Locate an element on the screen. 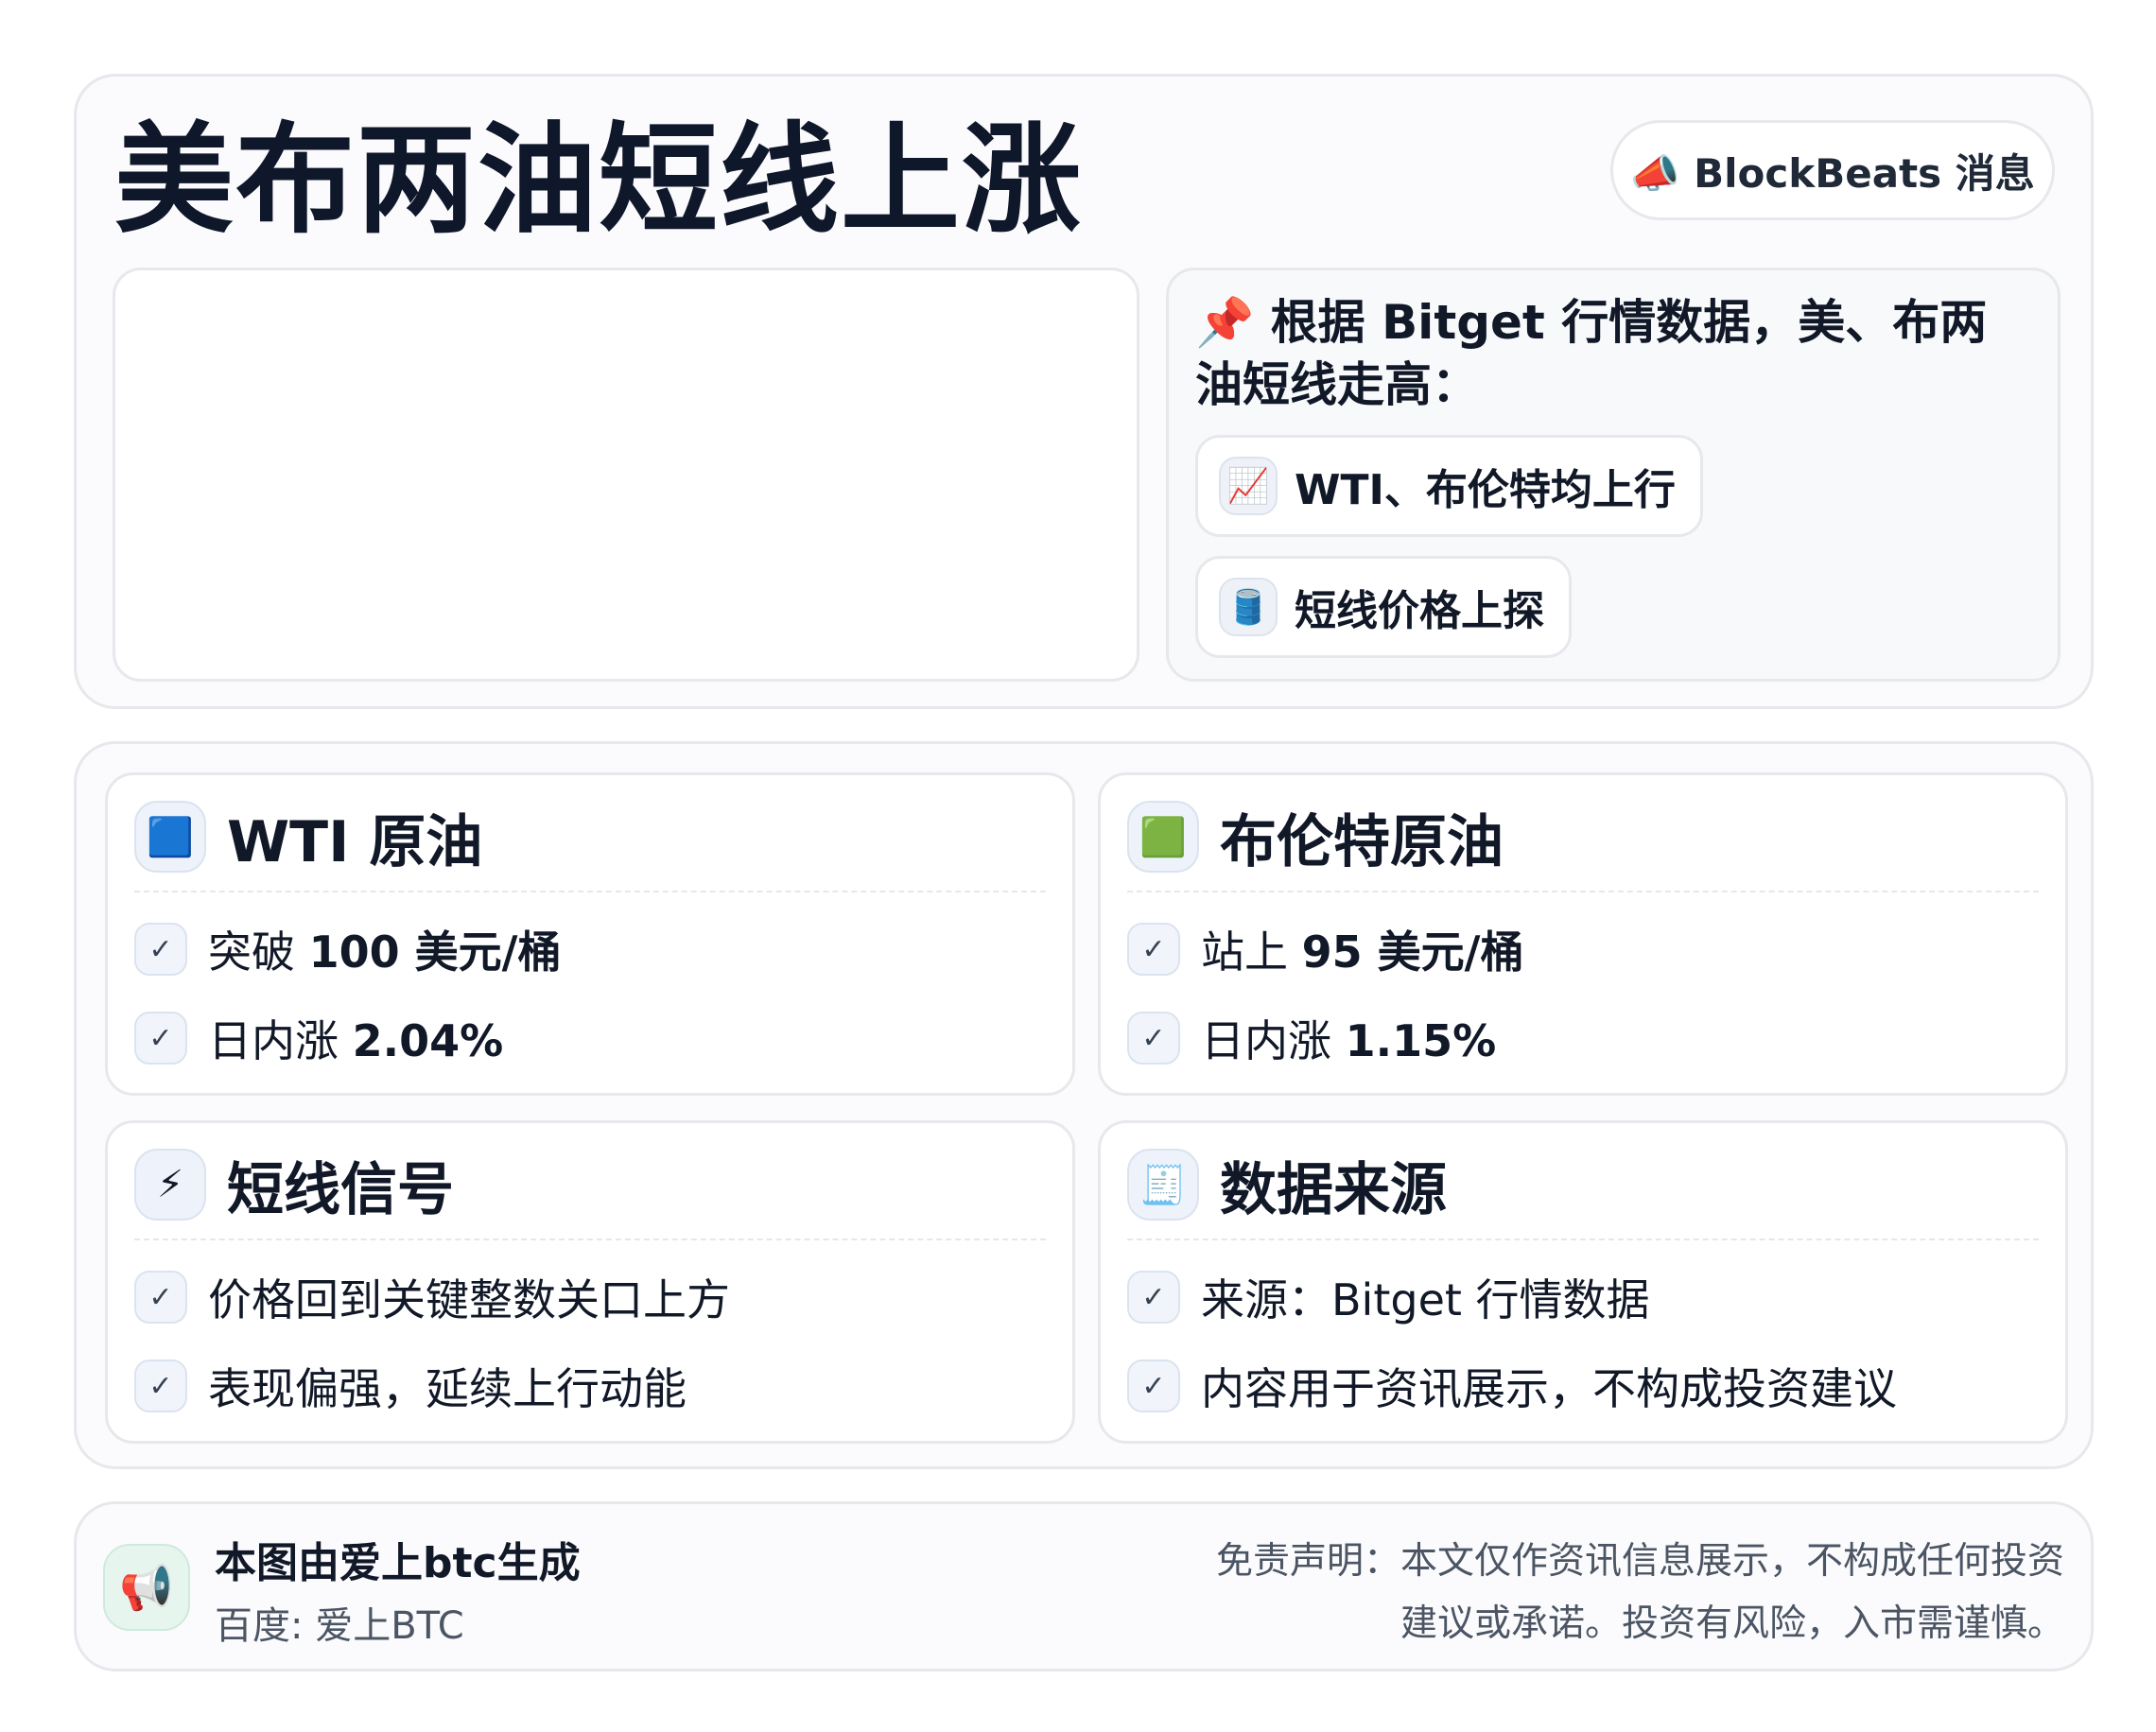 The height and width of the screenshot is (1732, 2156). footer-title: 本图由爱上btc生成 is located at coordinates (398, 1563).